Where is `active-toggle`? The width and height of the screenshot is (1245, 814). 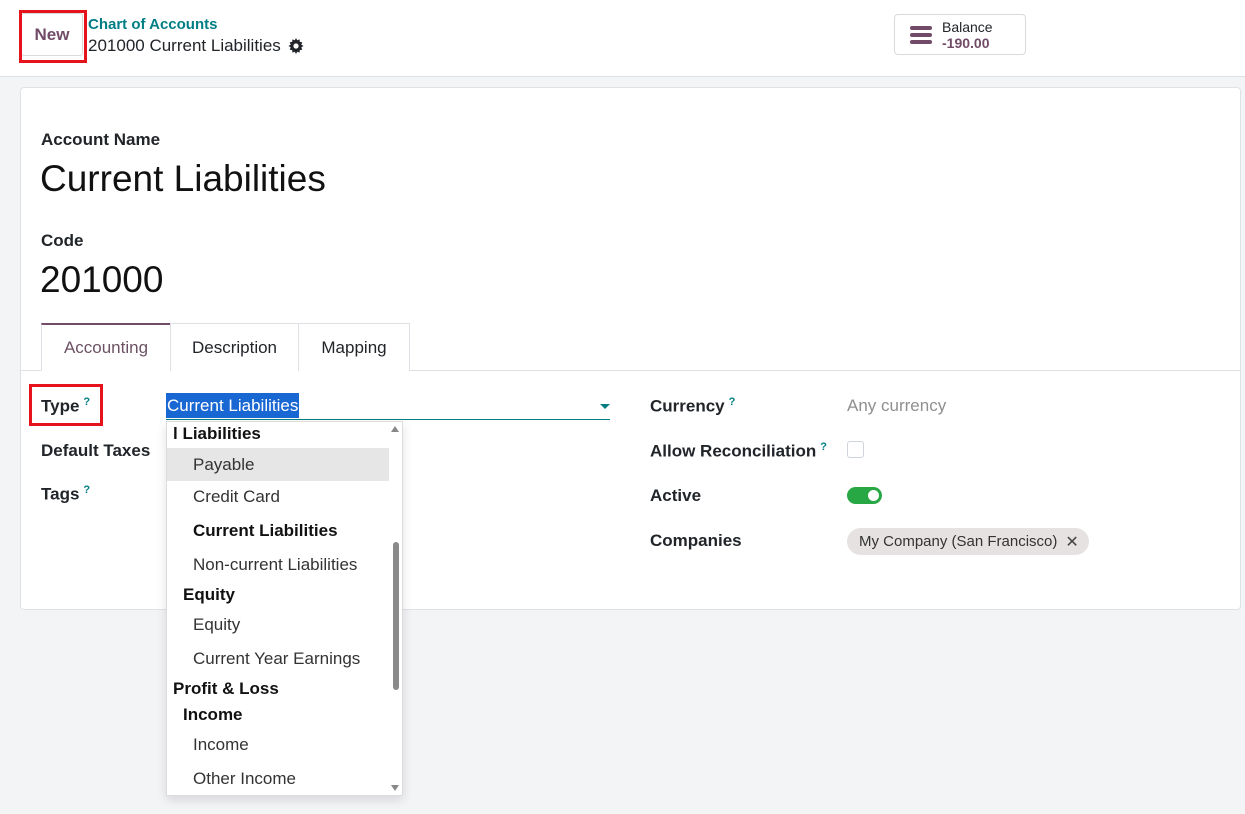 active-toggle is located at coordinates (864, 495).